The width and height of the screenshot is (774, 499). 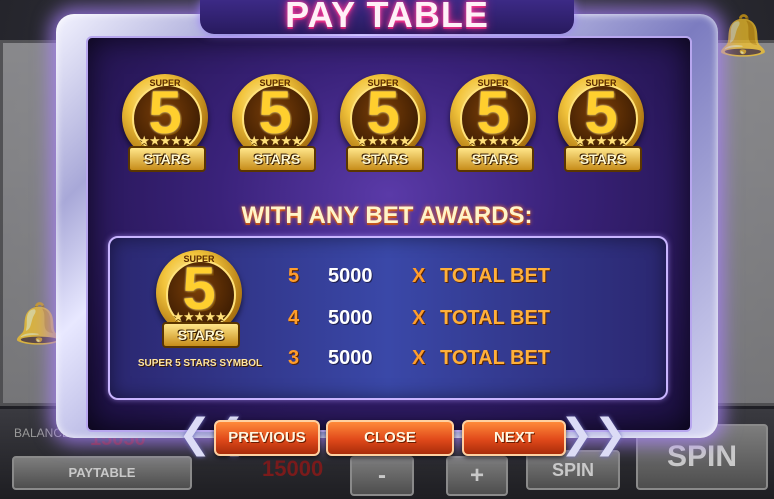 I want to click on close-button: CLOSE, so click(x=390, y=438).